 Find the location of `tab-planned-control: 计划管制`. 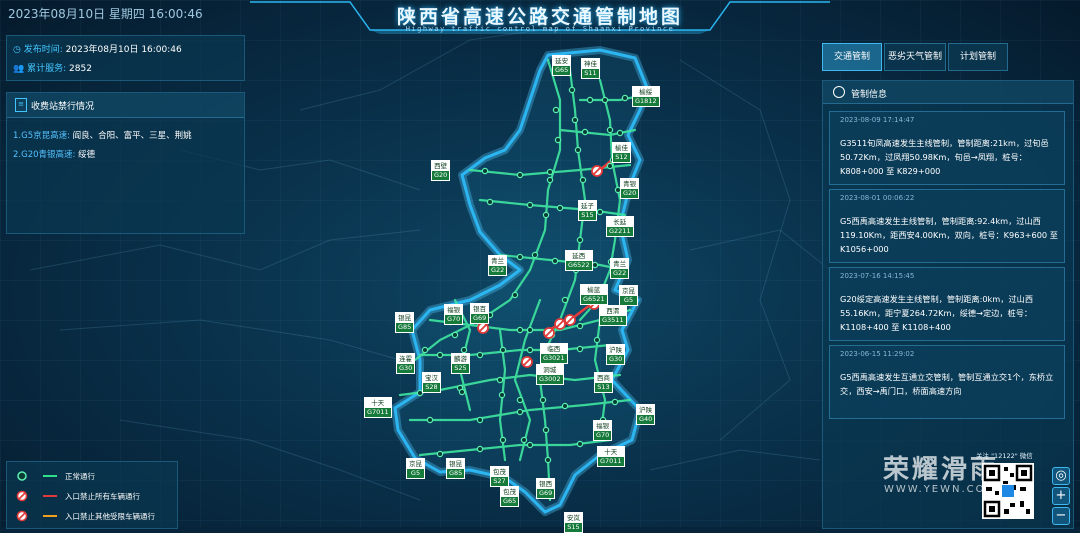

tab-planned-control: 计划管制 is located at coordinates (978, 57).